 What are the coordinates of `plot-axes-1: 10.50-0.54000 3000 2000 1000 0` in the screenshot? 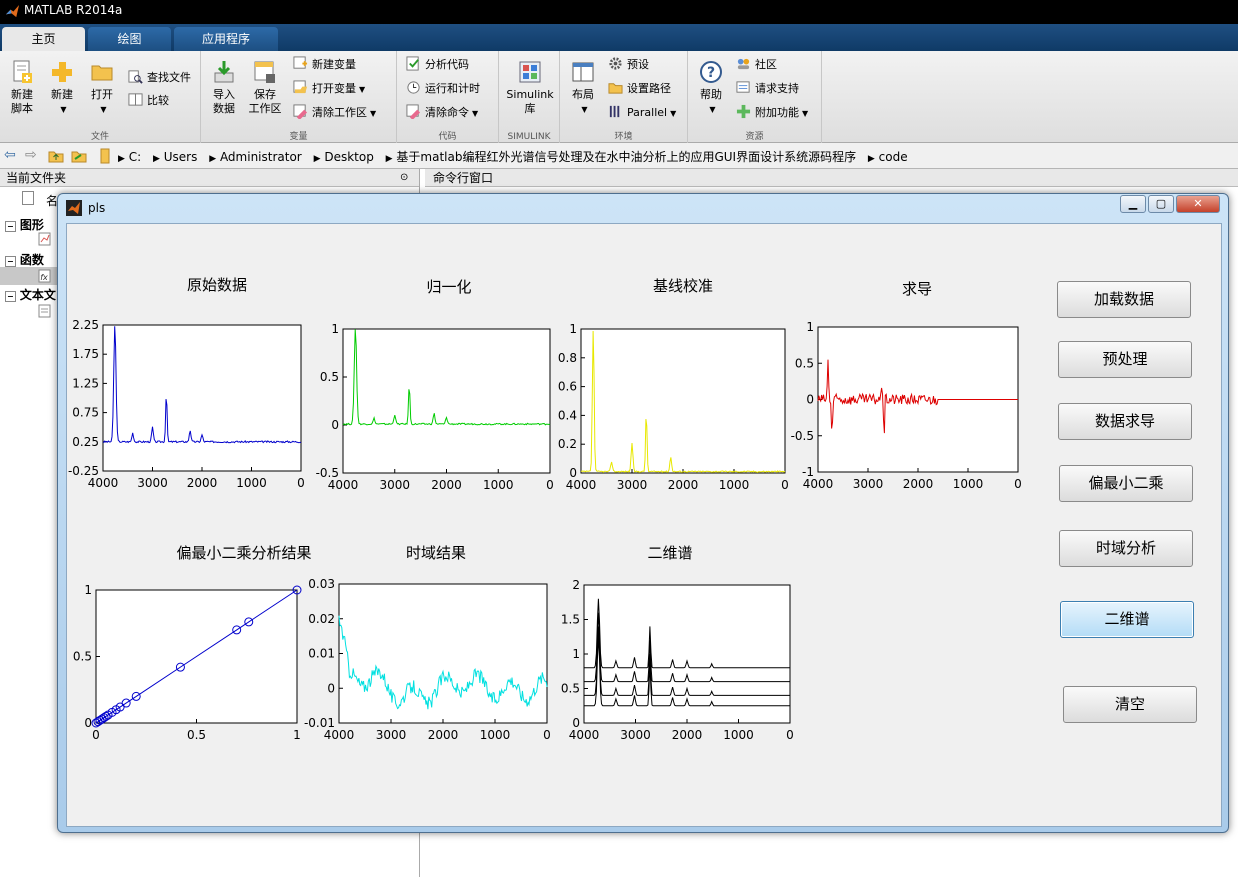 It's located at (435, 407).